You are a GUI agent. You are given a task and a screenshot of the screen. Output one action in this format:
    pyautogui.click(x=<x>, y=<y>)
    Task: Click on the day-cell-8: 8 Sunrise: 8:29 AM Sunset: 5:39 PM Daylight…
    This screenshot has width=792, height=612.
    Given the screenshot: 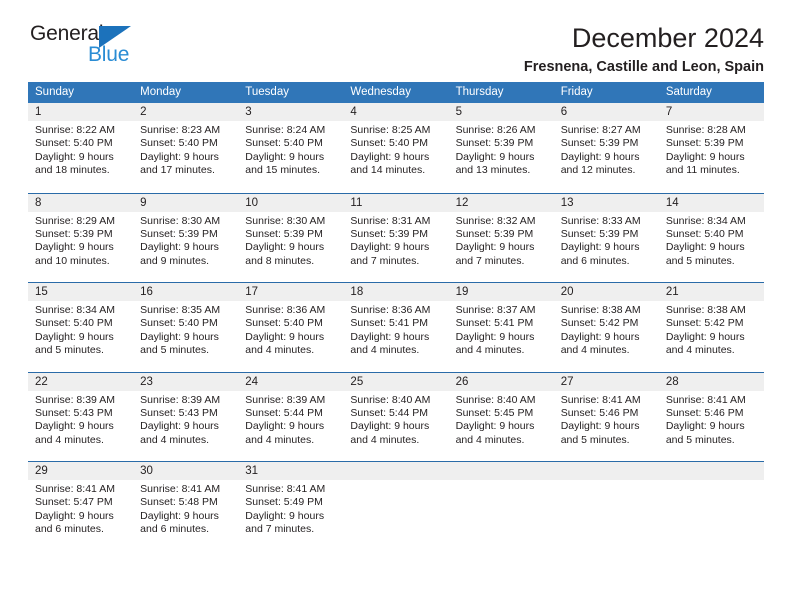 What is the action you would take?
    pyautogui.click(x=81, y=237)
    